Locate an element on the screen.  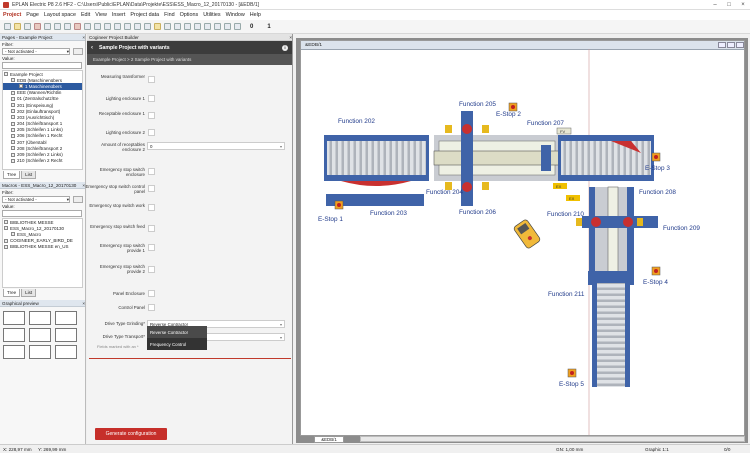
pan-icon is located at coordinates (127, 26).